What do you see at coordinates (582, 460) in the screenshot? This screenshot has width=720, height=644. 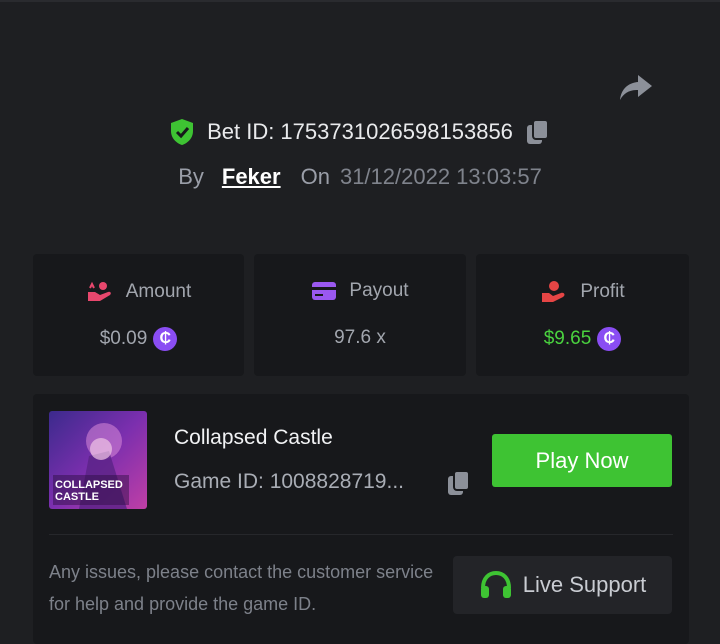 I see `play-now-button: Play Now` at bounding box center [582, 460].